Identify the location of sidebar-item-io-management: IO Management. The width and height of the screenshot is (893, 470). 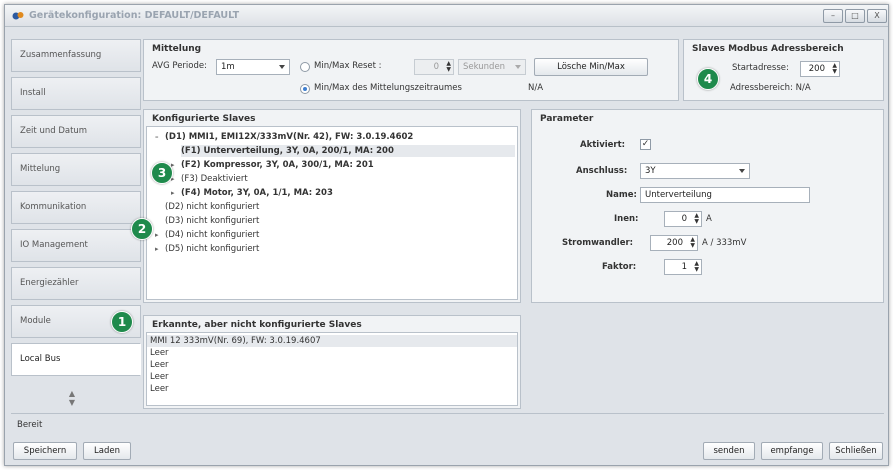
(76, 245).